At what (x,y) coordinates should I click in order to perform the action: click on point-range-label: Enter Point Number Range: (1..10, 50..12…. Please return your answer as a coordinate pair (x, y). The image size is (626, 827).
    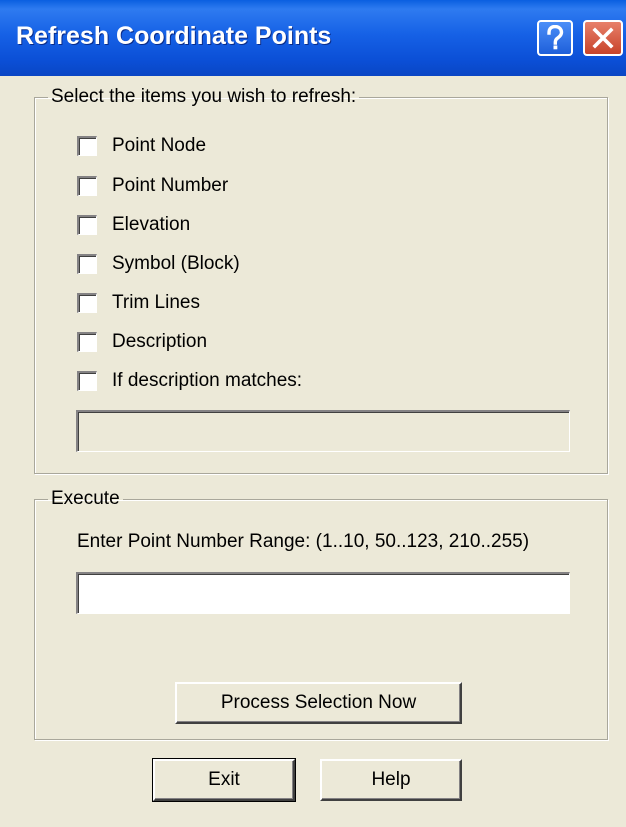
    Looking at the image, I should click on (303, 541).